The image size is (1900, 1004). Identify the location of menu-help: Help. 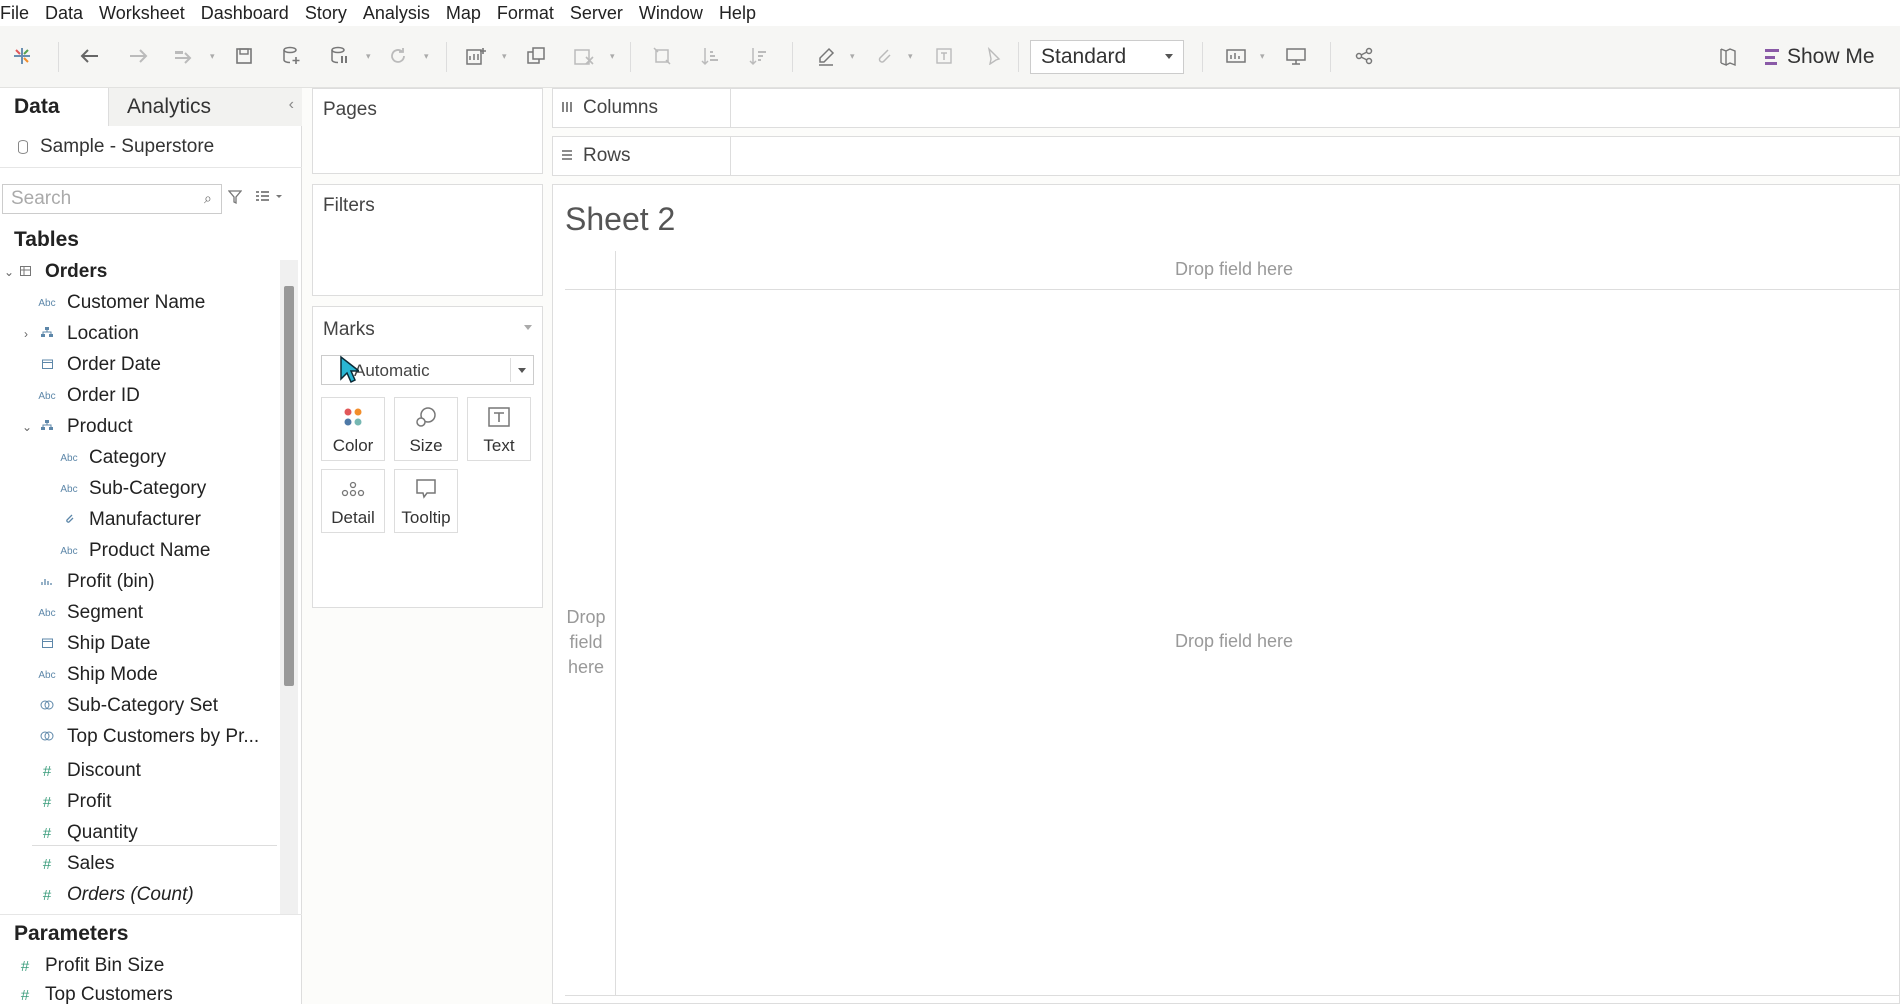
(737, 13).